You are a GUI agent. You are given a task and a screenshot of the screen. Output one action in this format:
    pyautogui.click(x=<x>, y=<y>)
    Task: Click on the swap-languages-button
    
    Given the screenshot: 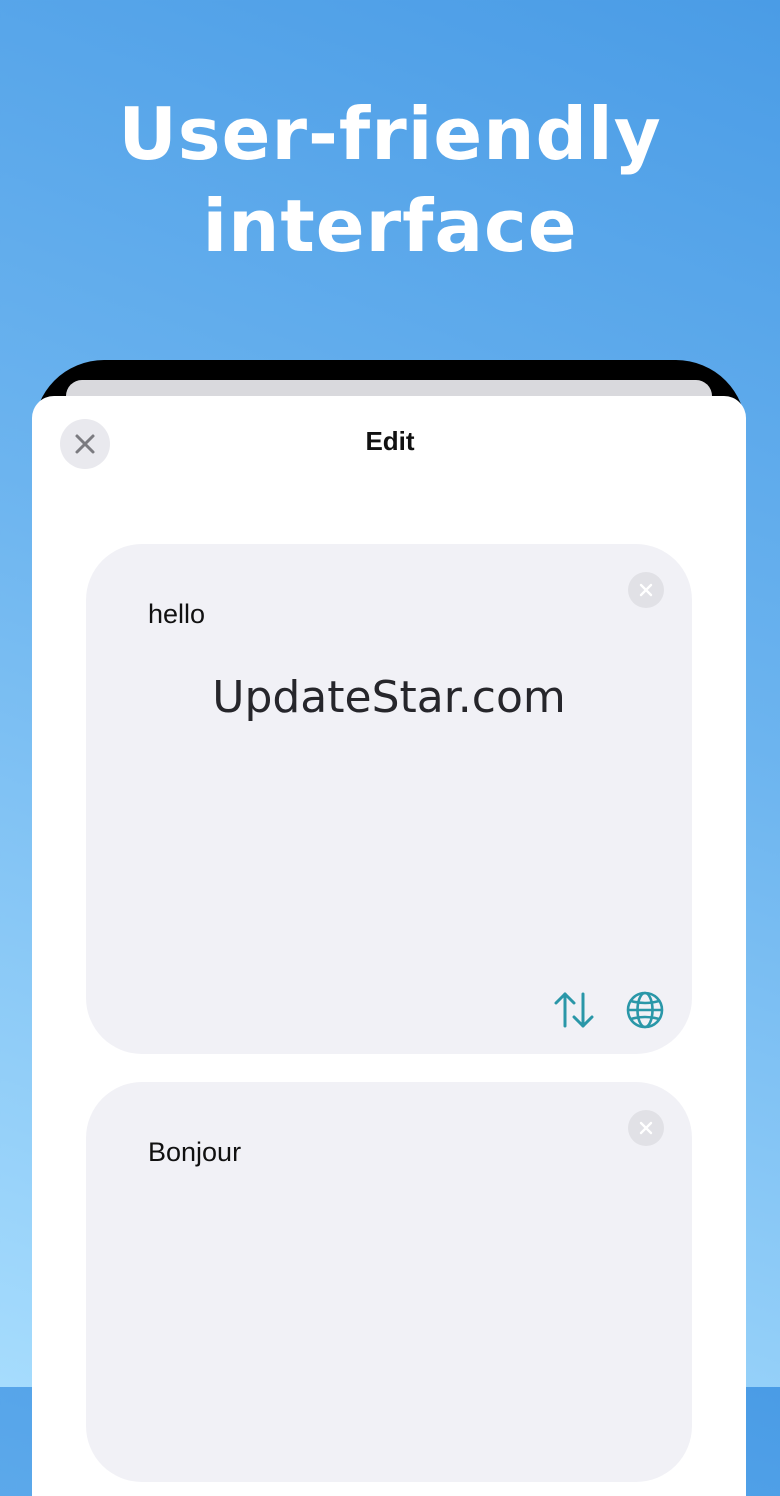 What is the action you would take?
    pyautogui.click(x=574, y=1010)
    